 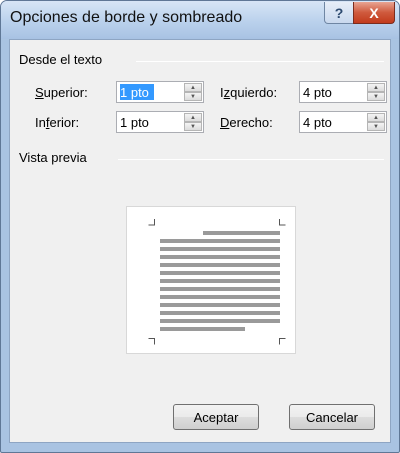 I want to click on corner-mark-bottom-left, so click(x=151, y=341).